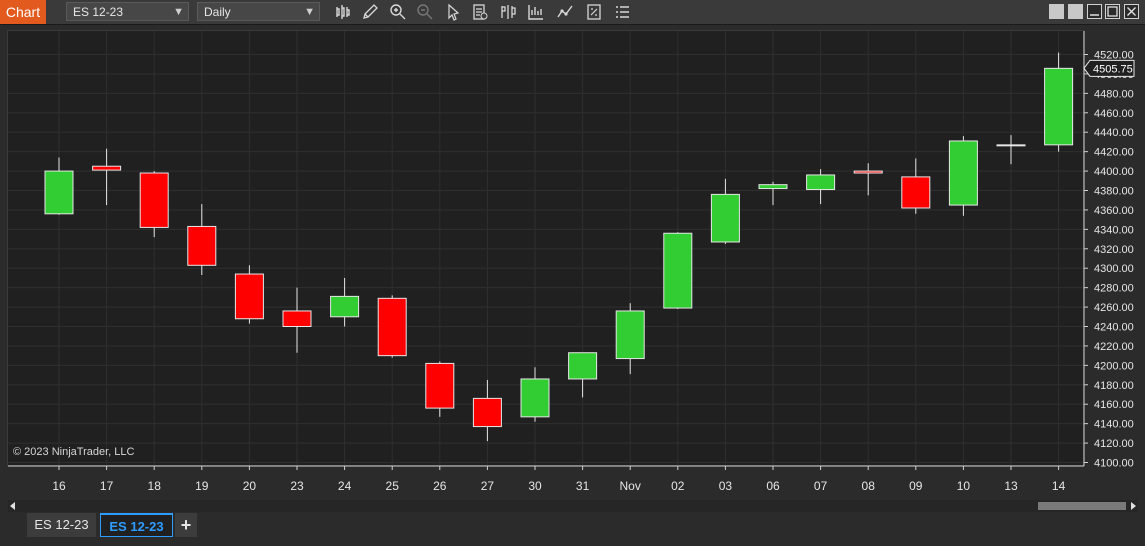  Describe the element at coordinates (136, 525) in the screenshot. I see `tab-es-12-23-active: ES 12-23` at that location.